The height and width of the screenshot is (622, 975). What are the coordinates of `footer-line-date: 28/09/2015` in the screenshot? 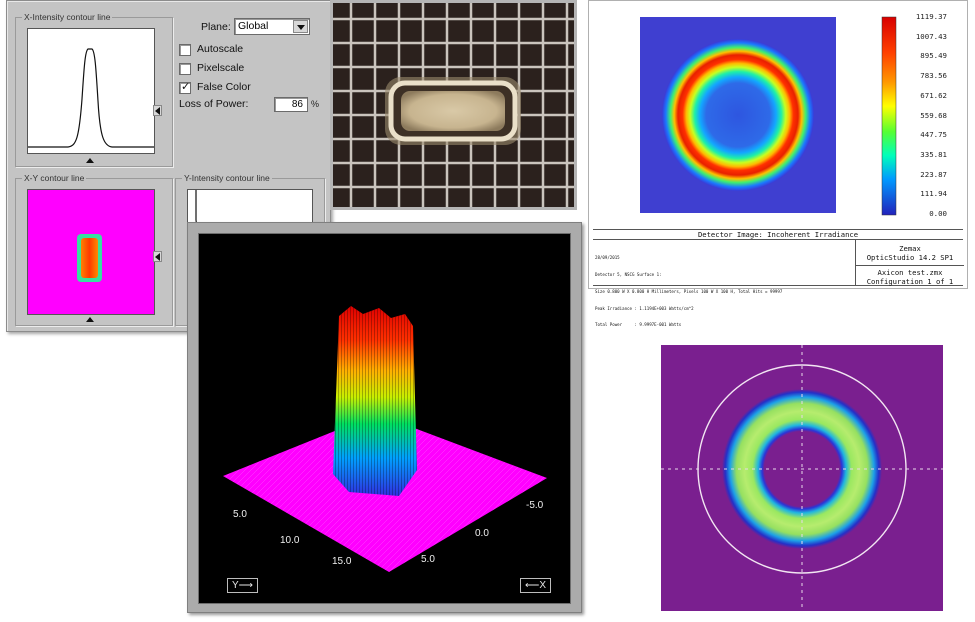 It's located at (607, 258).